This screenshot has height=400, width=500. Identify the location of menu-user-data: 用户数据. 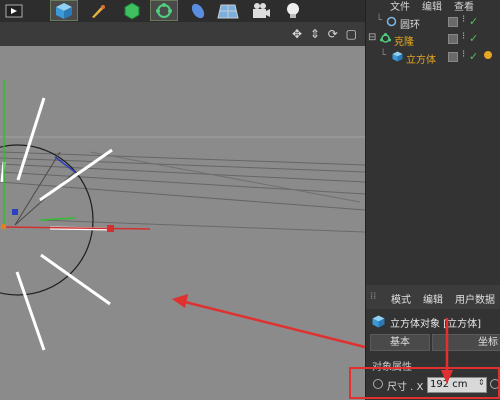
(475, 298).